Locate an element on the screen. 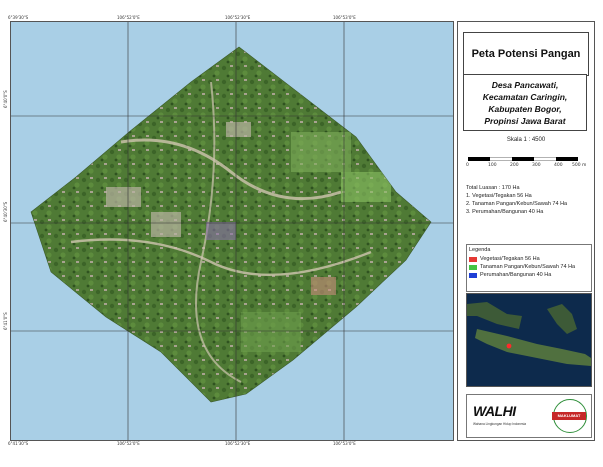  scale-tick: 400 is located at coordinates (558, 165).